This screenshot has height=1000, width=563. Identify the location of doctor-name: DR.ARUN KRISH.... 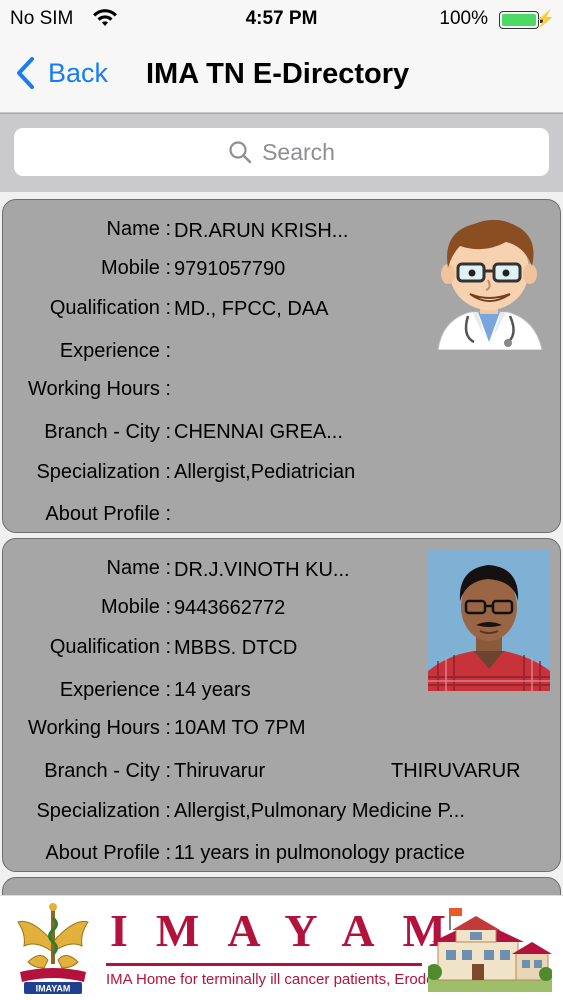
(261, 231).